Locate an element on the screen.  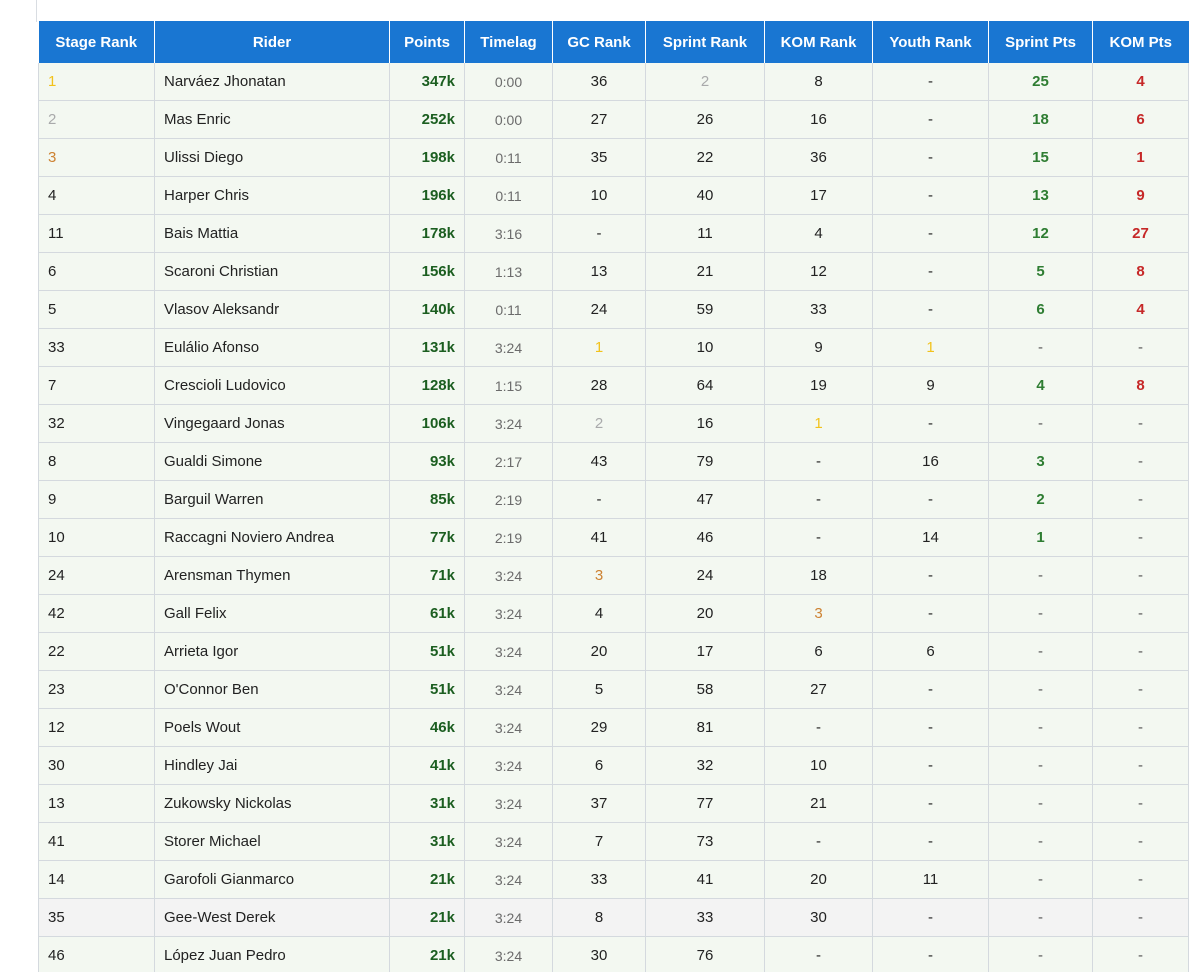
table-row: 33 Eulálio Afonso 131k 3:24 1 10 9 1 - - is located at coordinates (613, 347).